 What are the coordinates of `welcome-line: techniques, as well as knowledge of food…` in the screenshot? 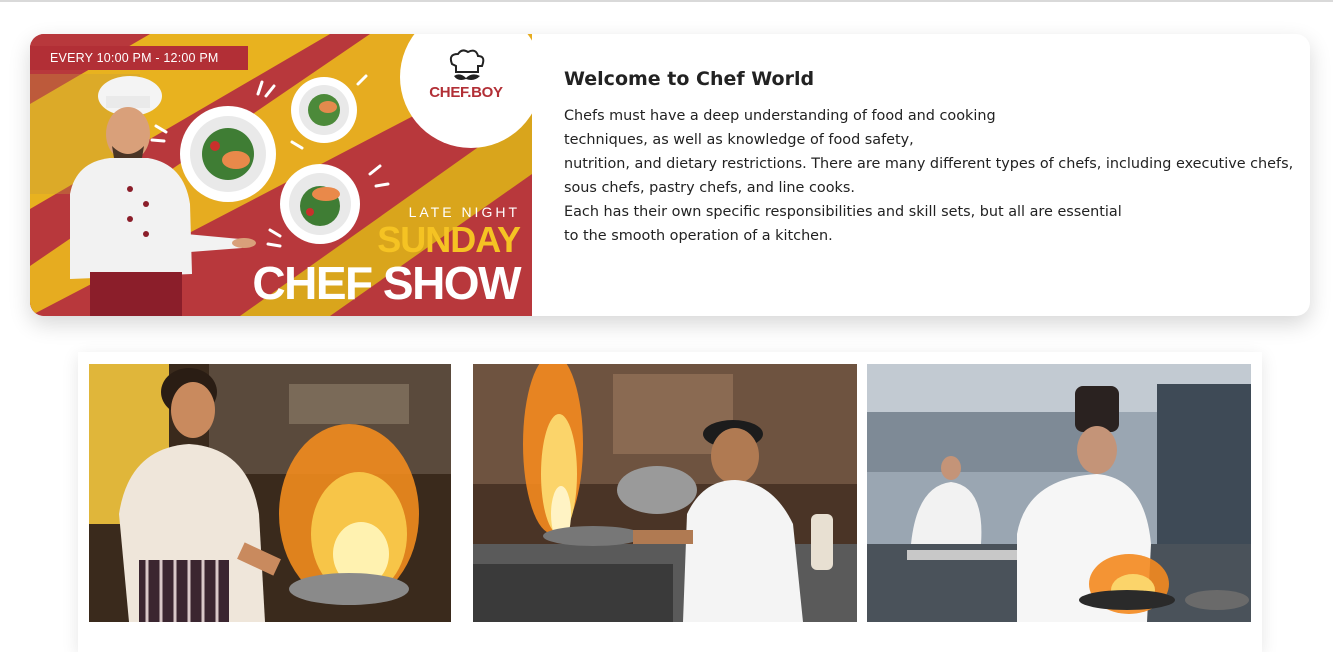 It's located at (739, 140).